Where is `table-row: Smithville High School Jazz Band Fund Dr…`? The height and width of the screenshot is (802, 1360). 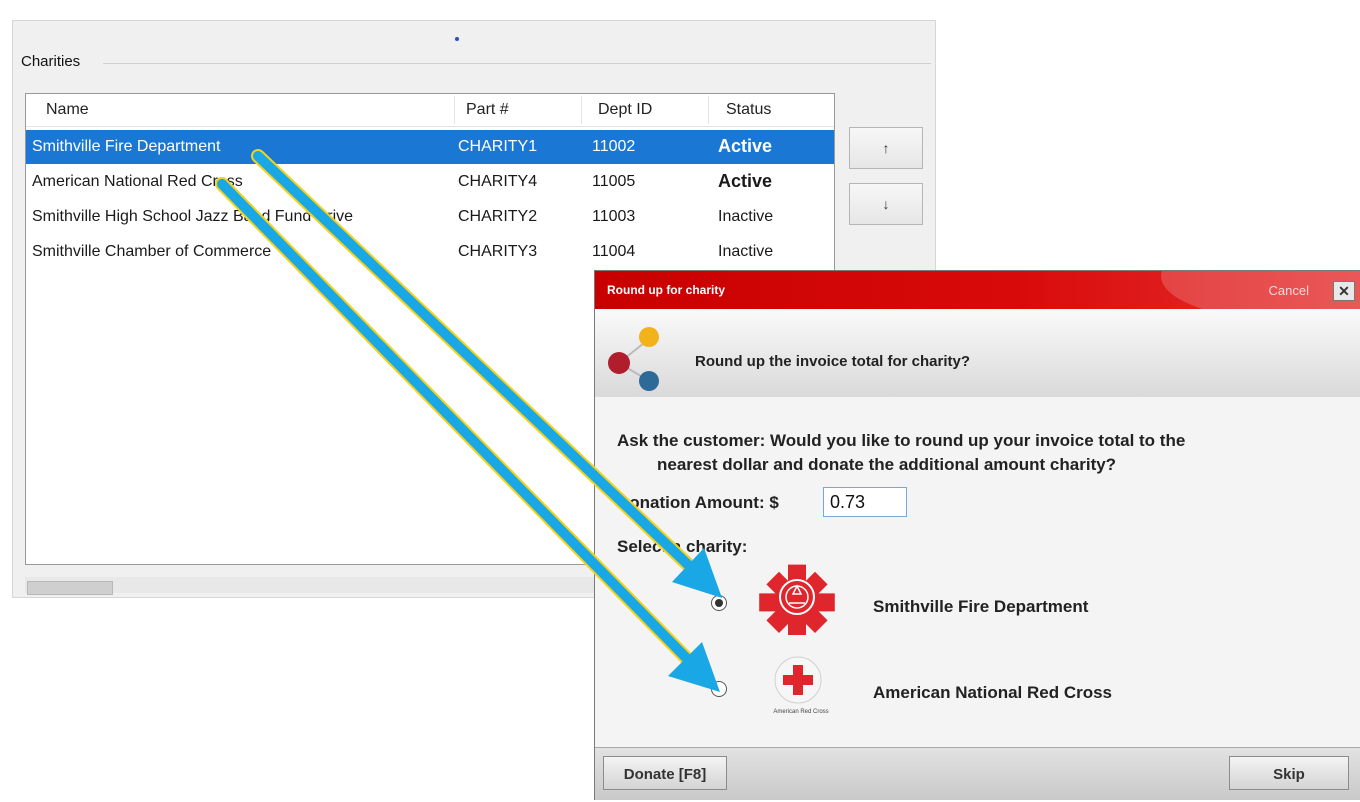 table-row: Smithville High School Jazz Band Fund Dr… is located at coordinates (430, 217).